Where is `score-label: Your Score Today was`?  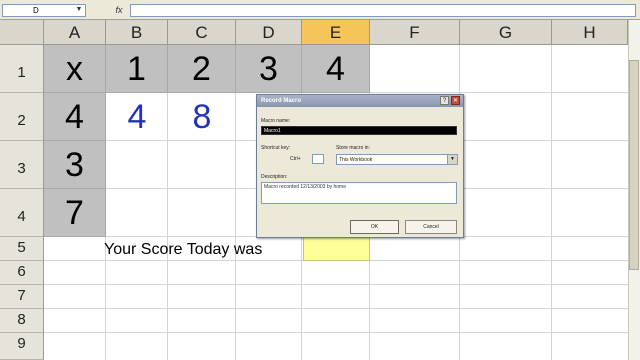
score-label: Your Score Today was is located at coordinates (183, 249).